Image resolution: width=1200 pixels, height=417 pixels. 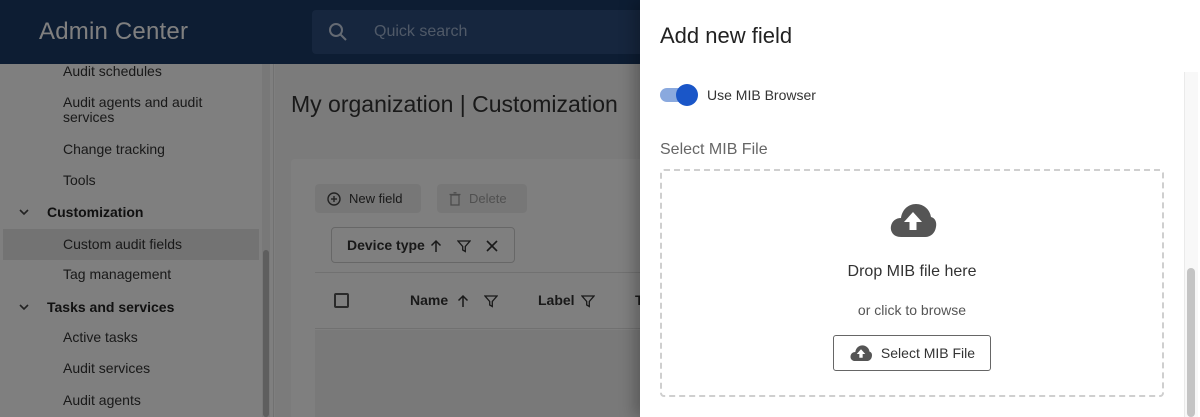 What do you see at coordinates (912, 271) in the screenshot?
I see `drop-text: Drop MIB file here` at bounding box center [912, 271].